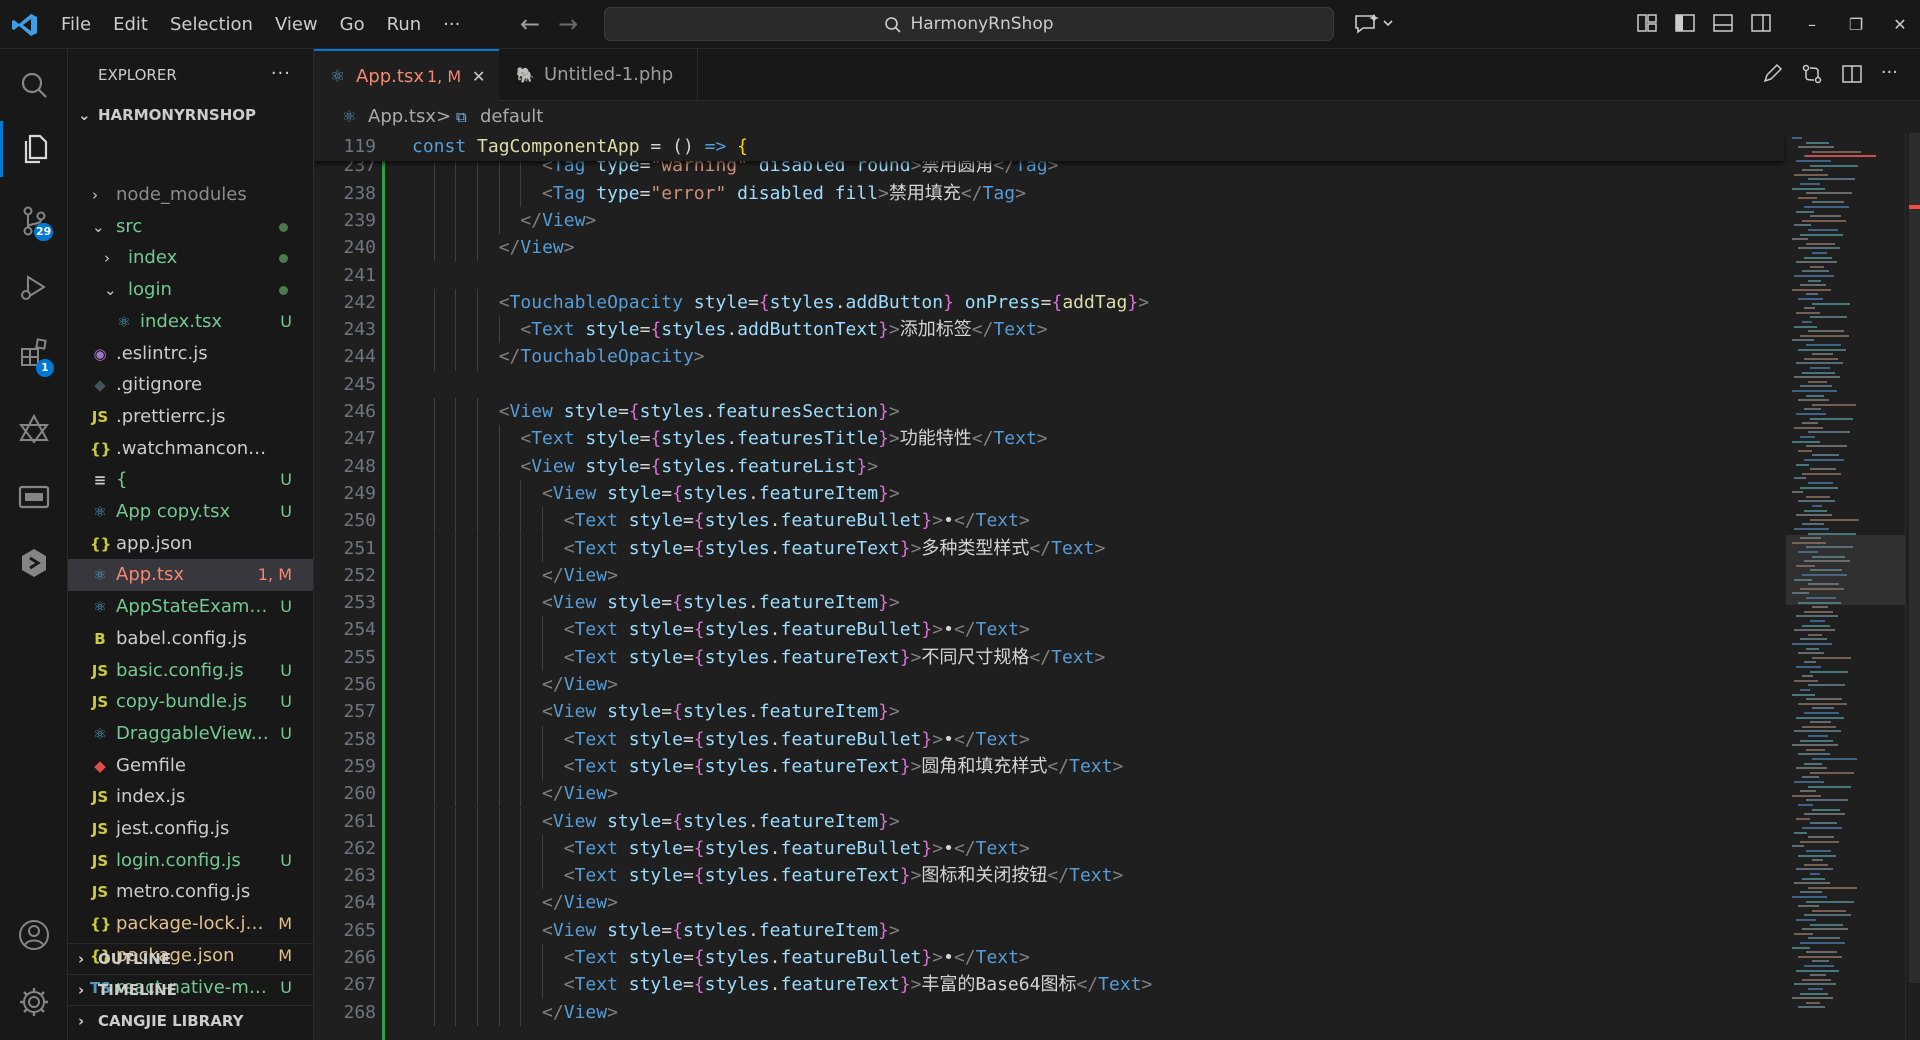 Image resolution: width=1920 pixels, height=1040 pixels. Describe the element at coordinates (190, 671) in the screenshot. I see `tree-item: JS basic.config.js U` at that location.